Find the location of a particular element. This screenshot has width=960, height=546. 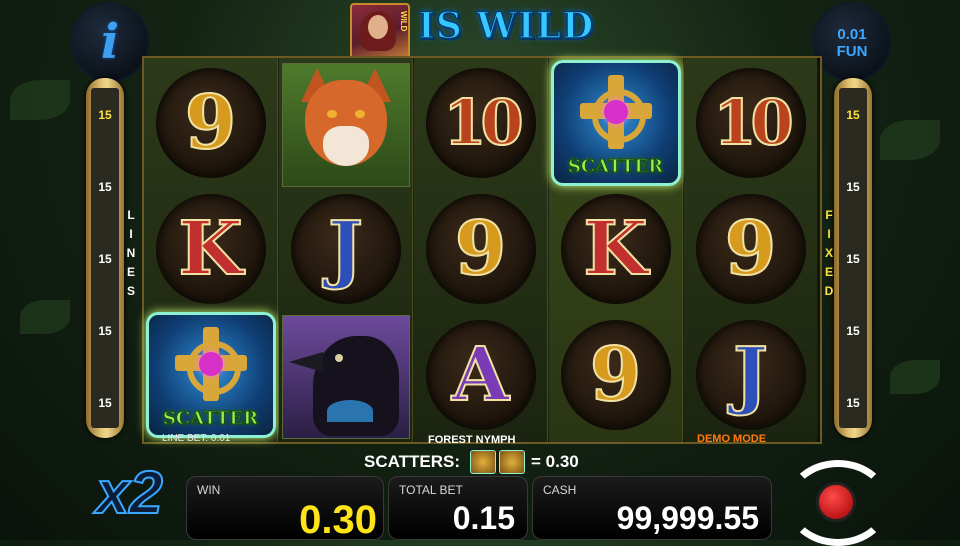

scatter-payout: SCATTERS: = 0.30 is located at coordinates (471, 462).